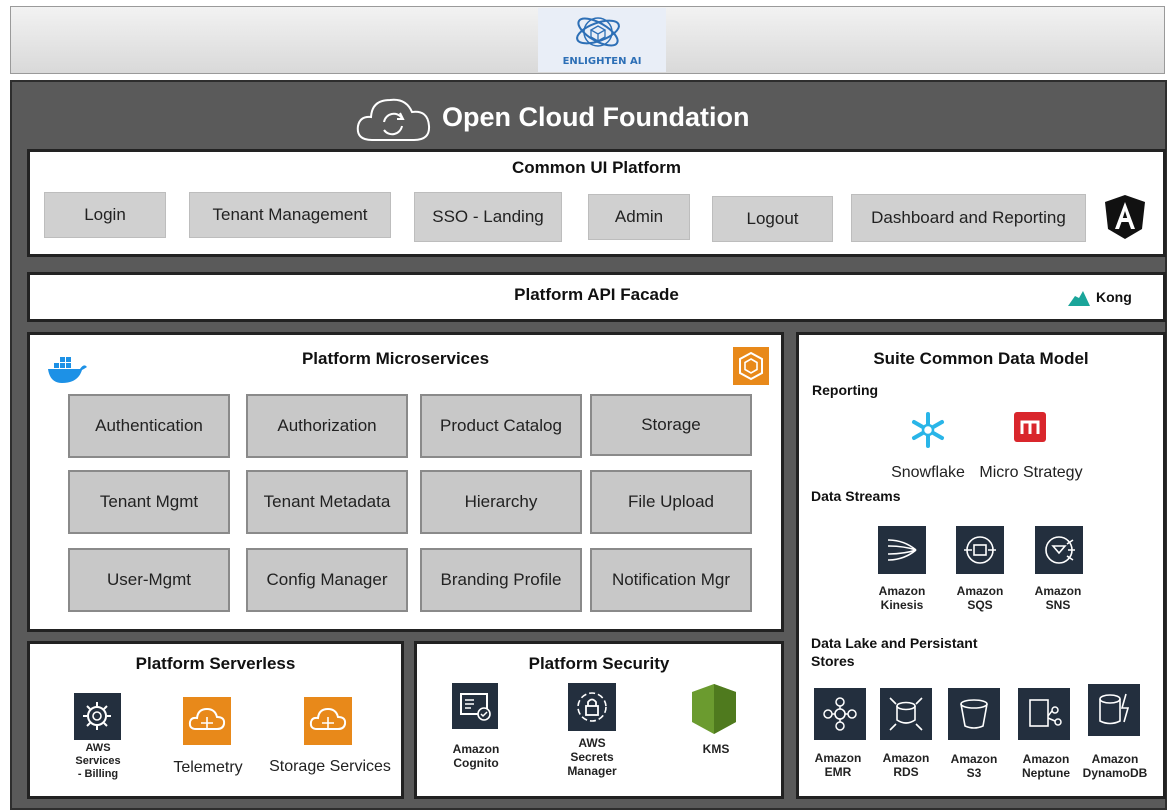 The image size is (1167, 810). What do you see at coordinates (974, 773) in the screenshot?
I see `label-line: S3` at bounding box center [974, 773].